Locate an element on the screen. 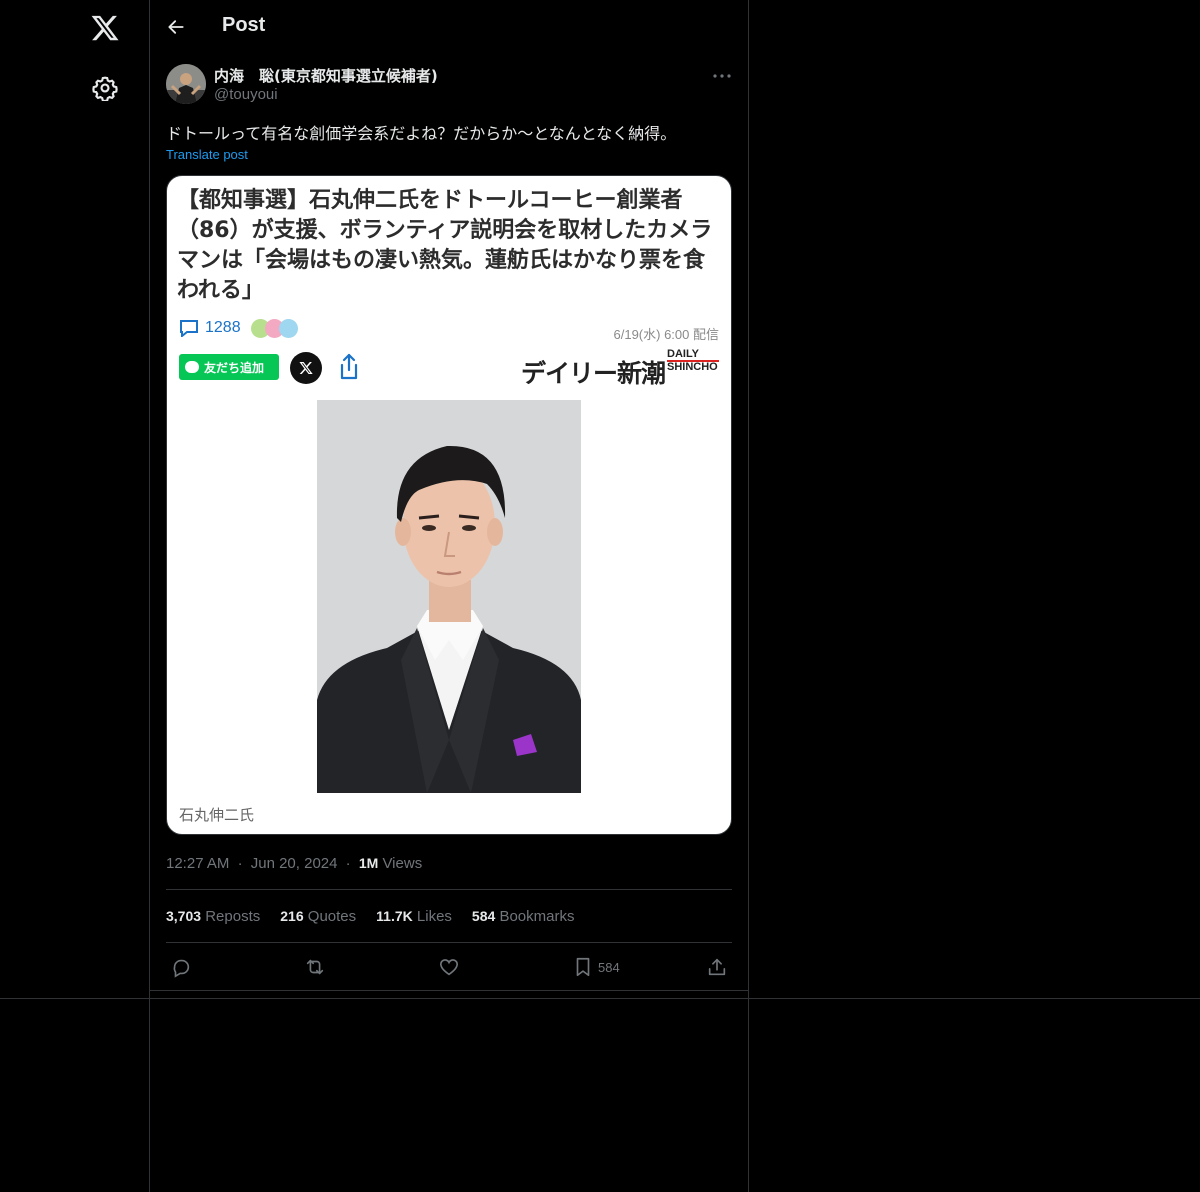  likes-label: Likes is located at coordinates (432, 916).